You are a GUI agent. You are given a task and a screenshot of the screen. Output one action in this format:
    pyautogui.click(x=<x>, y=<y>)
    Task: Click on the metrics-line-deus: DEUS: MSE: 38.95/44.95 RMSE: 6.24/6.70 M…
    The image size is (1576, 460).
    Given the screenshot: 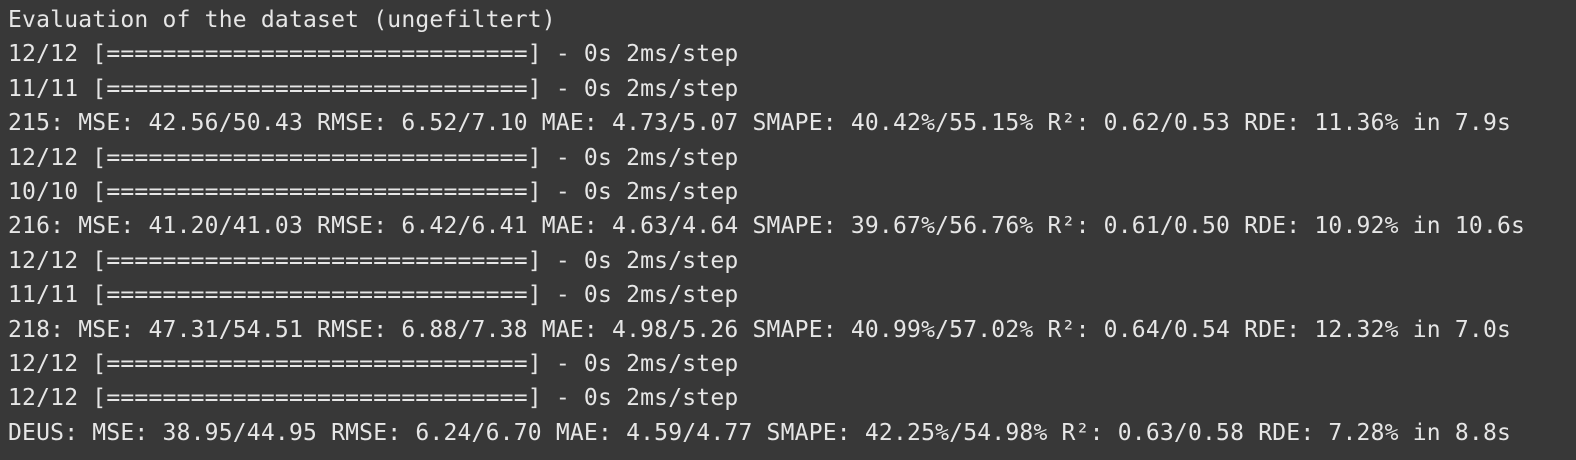 What is the action you would take?
    pyautogui.click(x=760, y=432)
    